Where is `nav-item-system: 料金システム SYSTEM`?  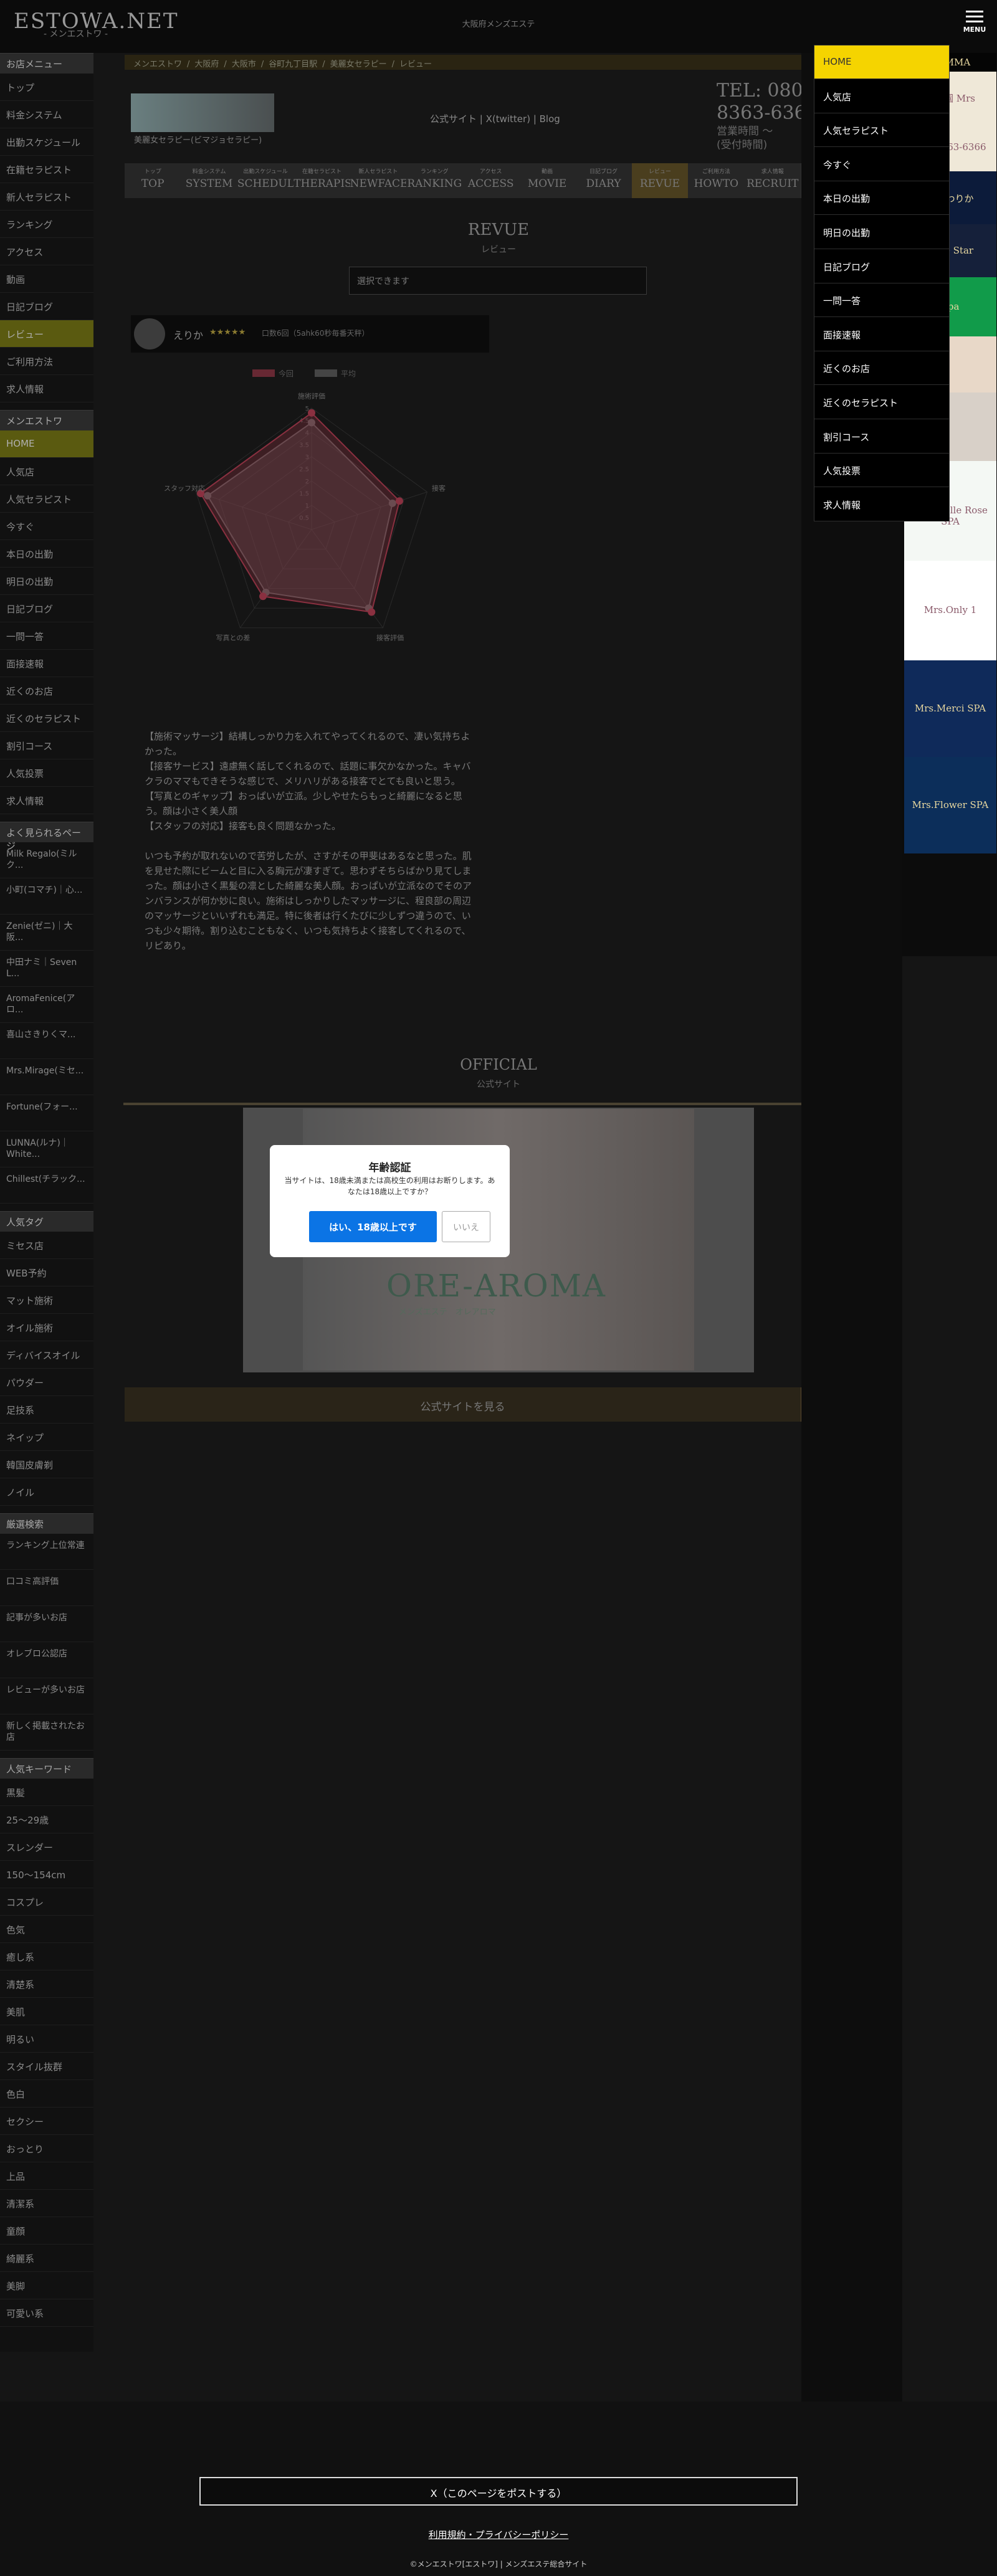
nav-item-system: 料金システム SYSTEM is located at coordinates (209, 180).